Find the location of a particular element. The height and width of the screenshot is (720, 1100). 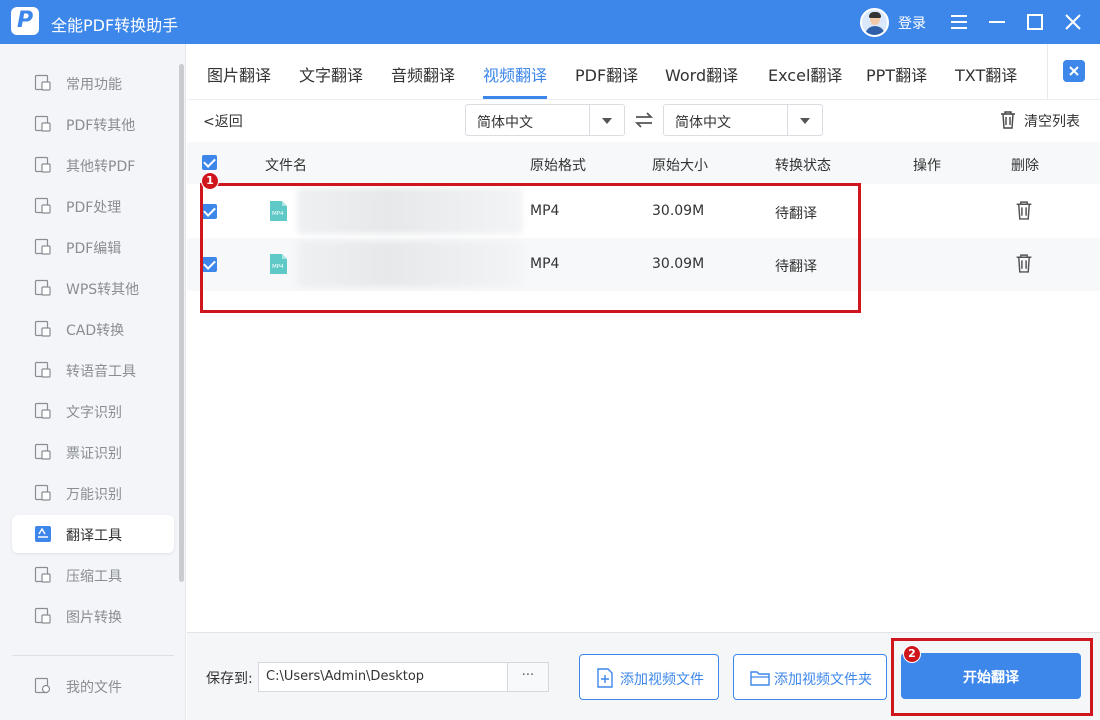

sidebar-item-label: PDF编辑 is located at coordinates (94, 249).